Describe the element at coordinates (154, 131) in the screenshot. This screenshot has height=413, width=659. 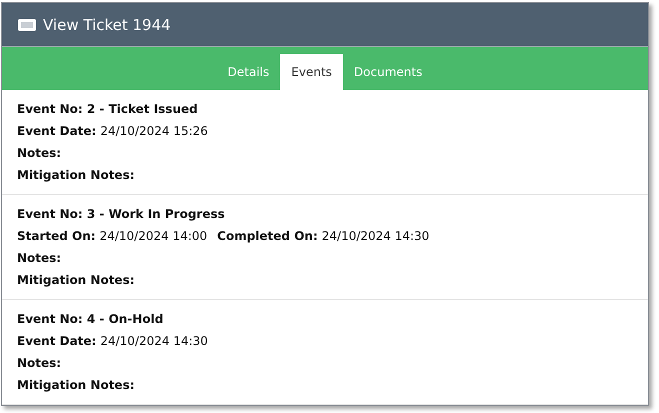
I see `field-value: 24/10/2024 15:26` at that location.